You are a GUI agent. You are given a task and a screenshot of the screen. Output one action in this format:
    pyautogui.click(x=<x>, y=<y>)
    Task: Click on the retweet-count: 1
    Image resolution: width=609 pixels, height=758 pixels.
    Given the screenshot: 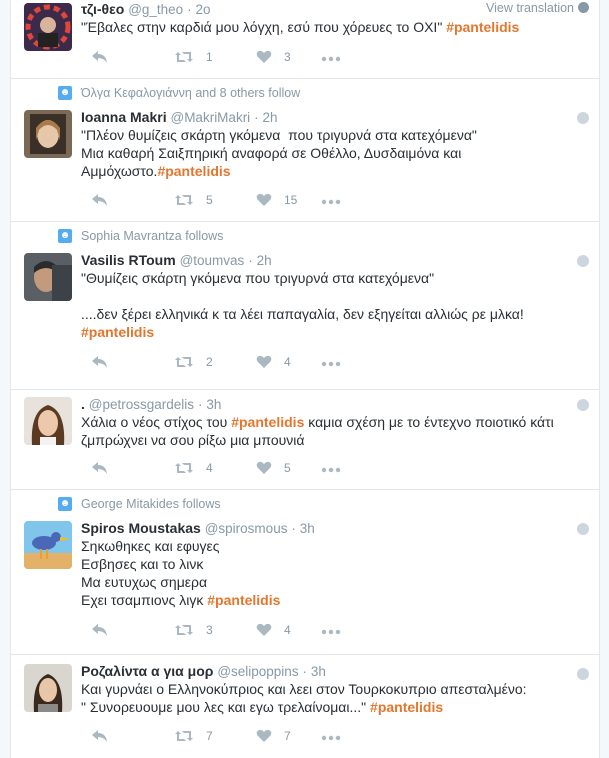 What is the action you would take?
    pyautogui.click(x=209, y=57)
    